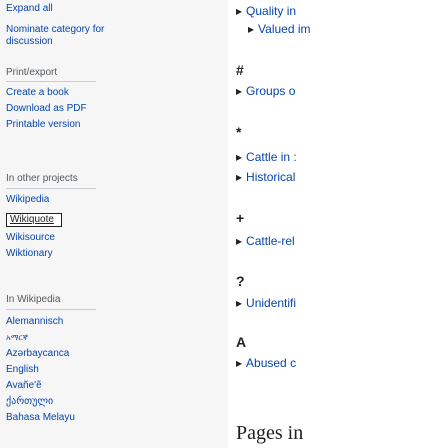 The height and width of the screenshot is (448, 448). I want to click on subcategory-link: Valued im, so click(284, 29).